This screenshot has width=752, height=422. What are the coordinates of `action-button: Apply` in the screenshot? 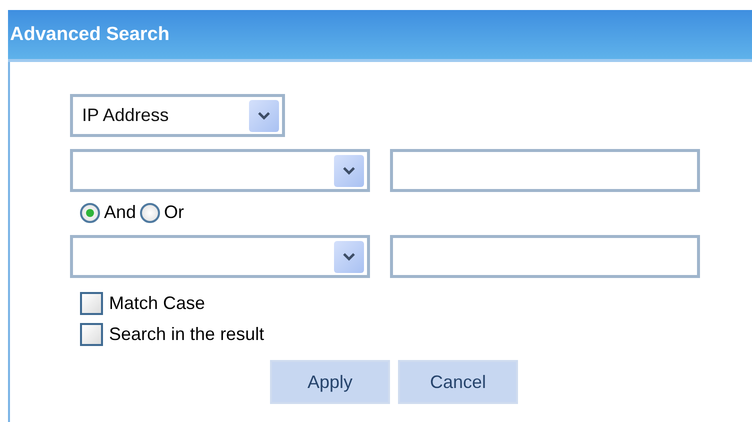 It's located at (330, 382).